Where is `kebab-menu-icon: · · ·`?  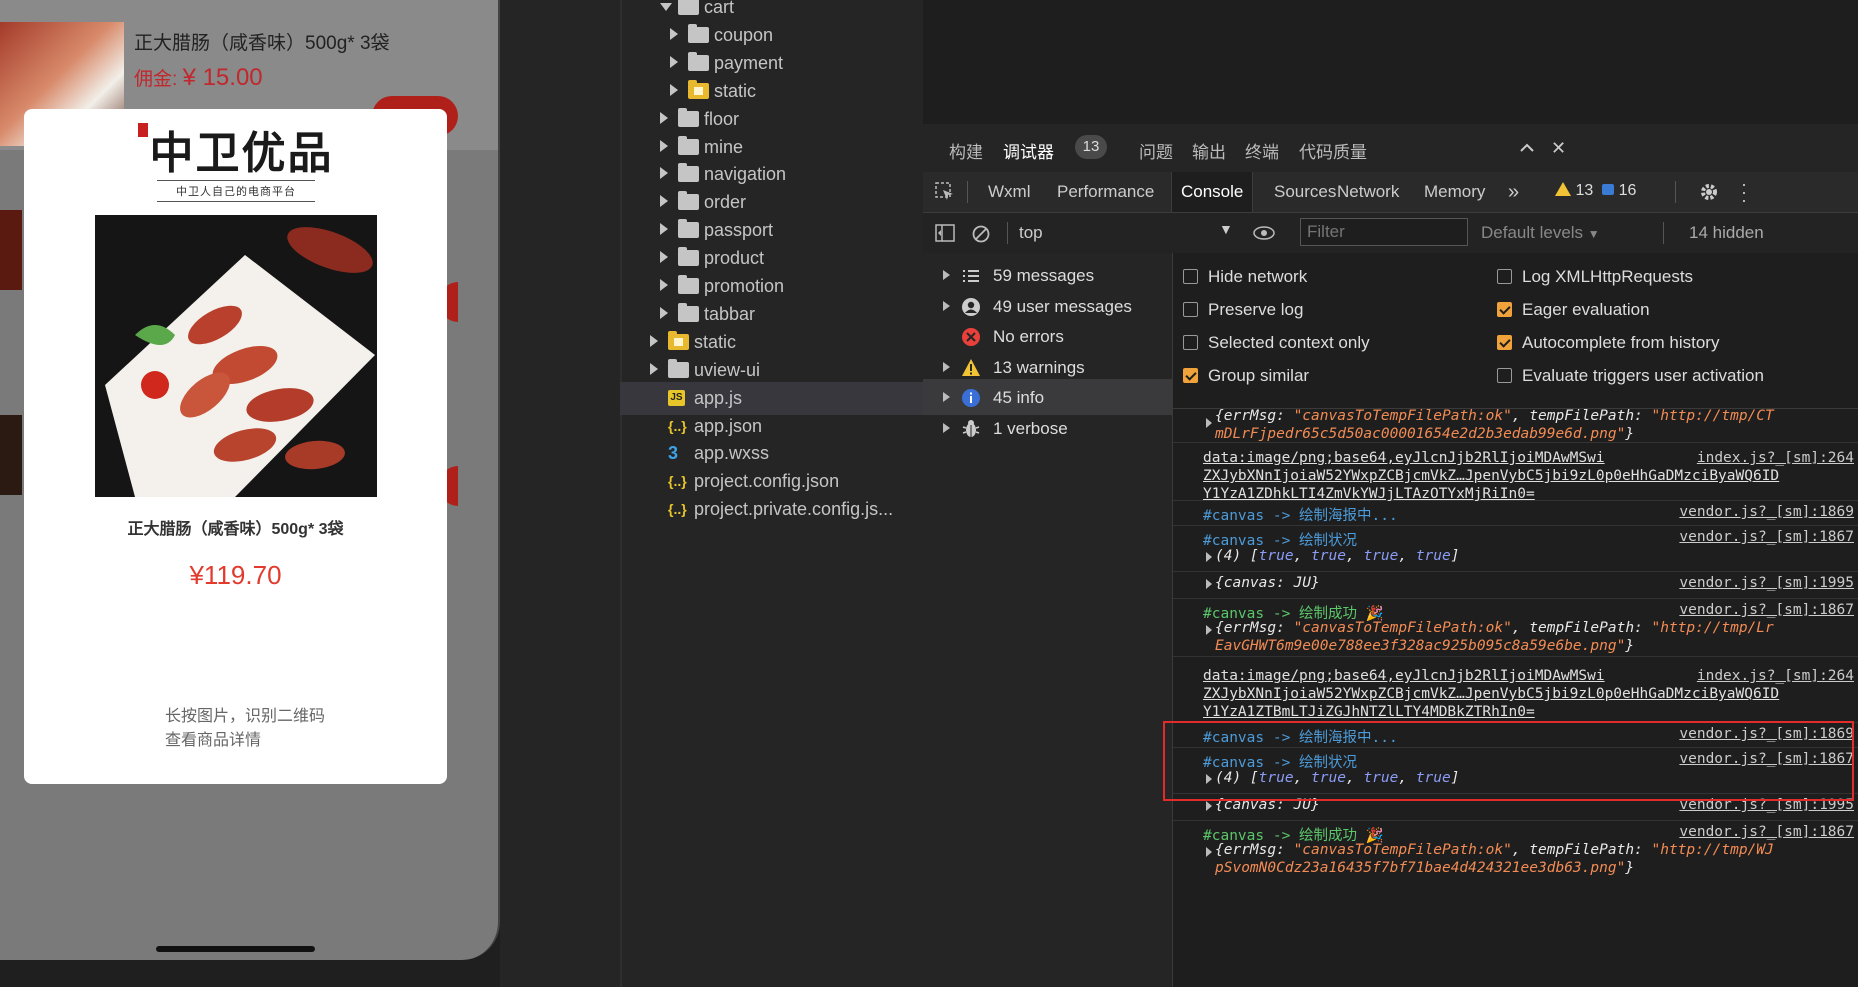
kebab-menu-icon: · · · is located at coordinates (1744, 192).